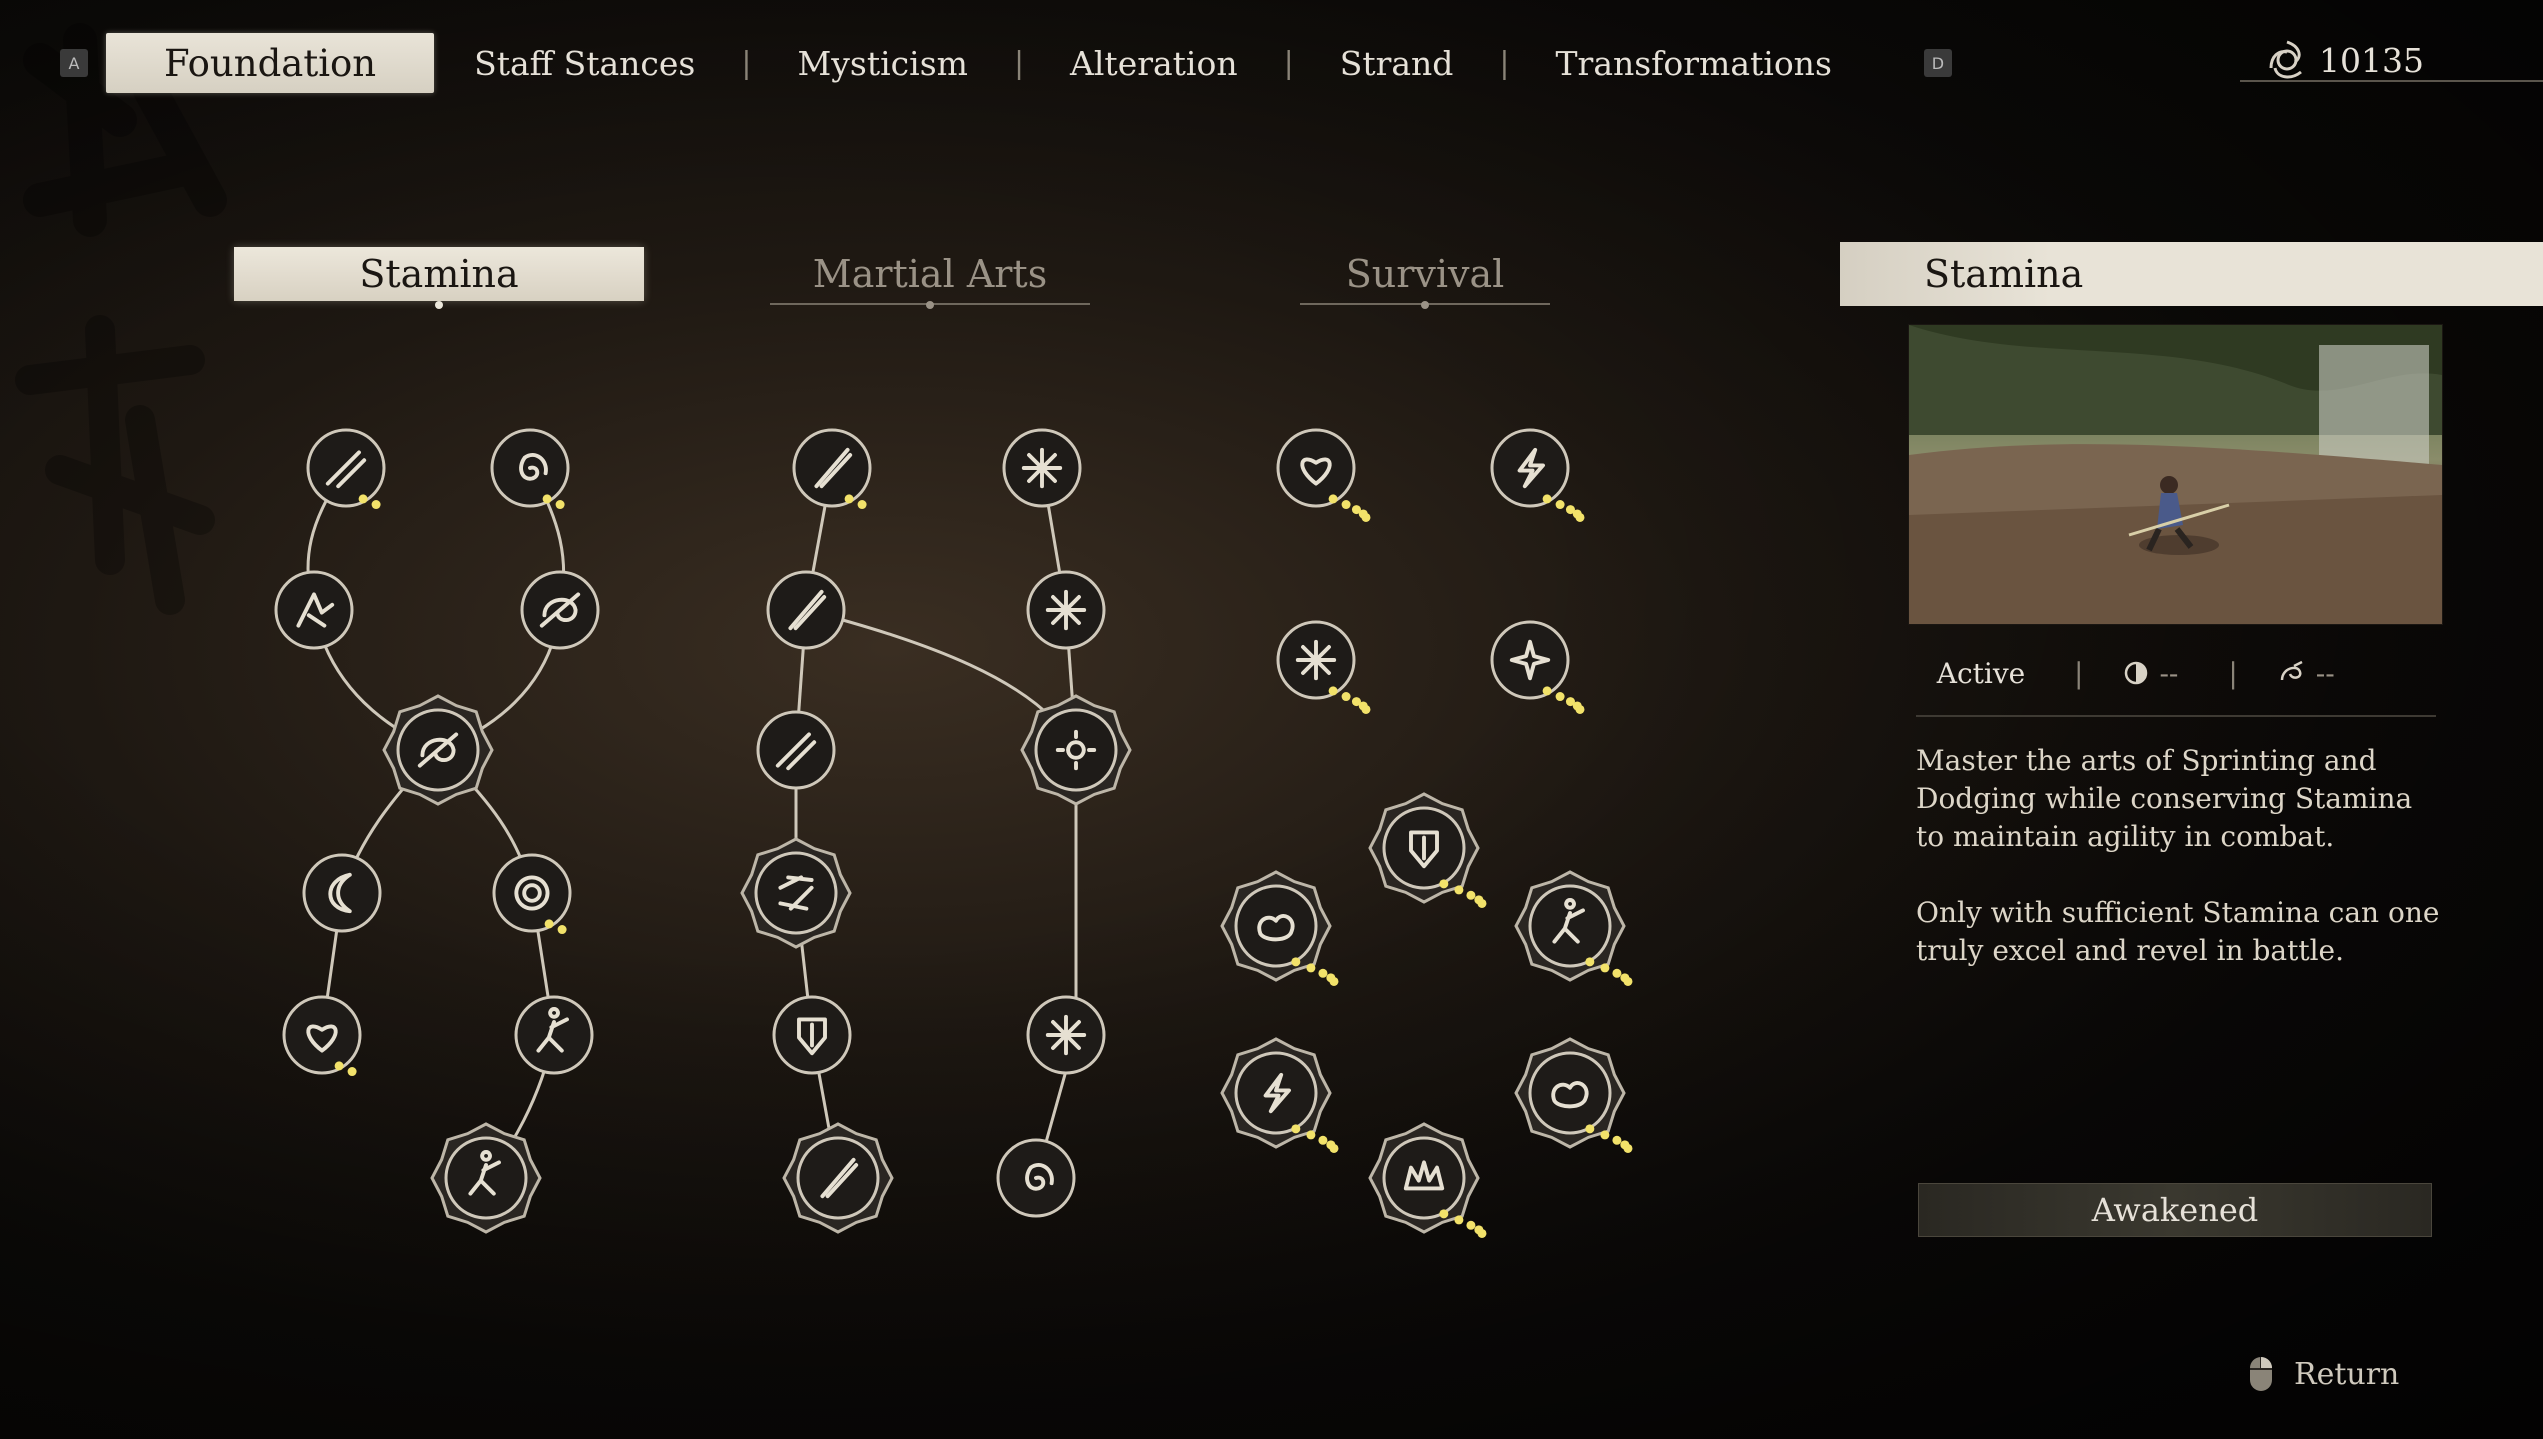 The width and height of the screenshot is (2543, 1439). I want to click on spirit-swirl-icon, so click(2285, 59).